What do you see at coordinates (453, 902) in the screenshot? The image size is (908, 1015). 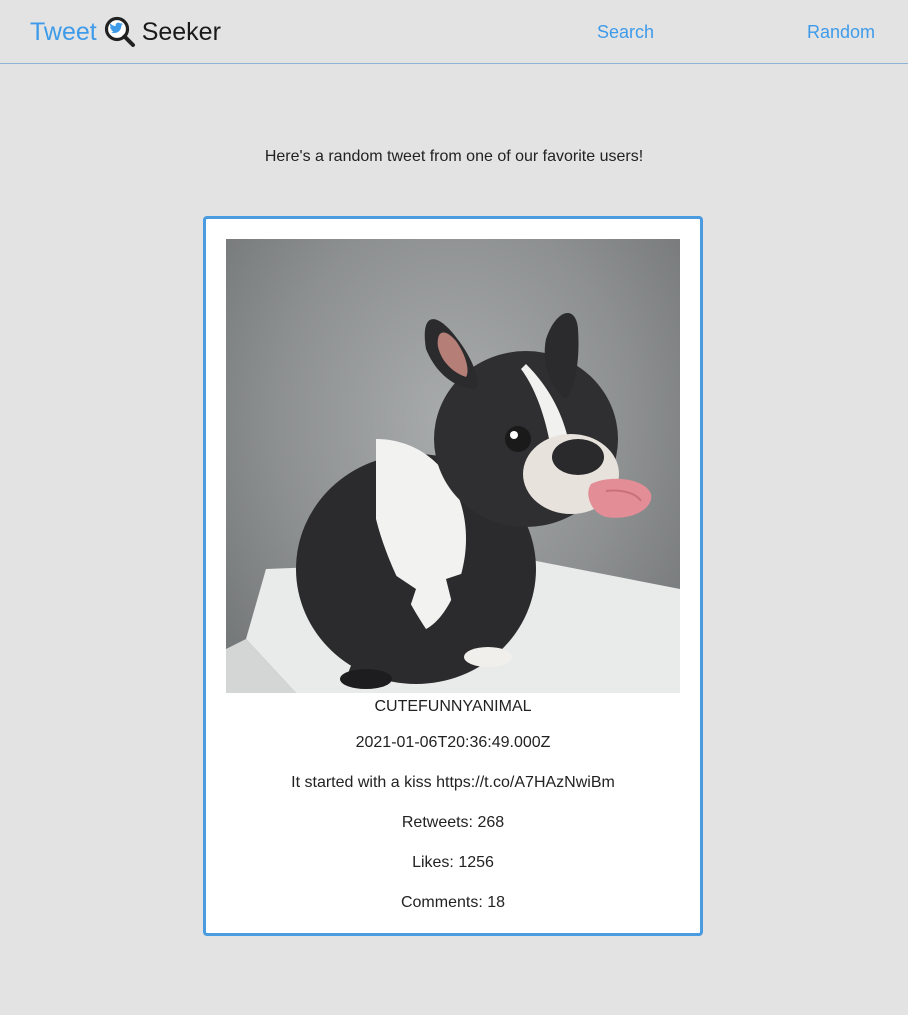 I see `tweet-comments: Comments: 18` at bounding box center [453, 902].